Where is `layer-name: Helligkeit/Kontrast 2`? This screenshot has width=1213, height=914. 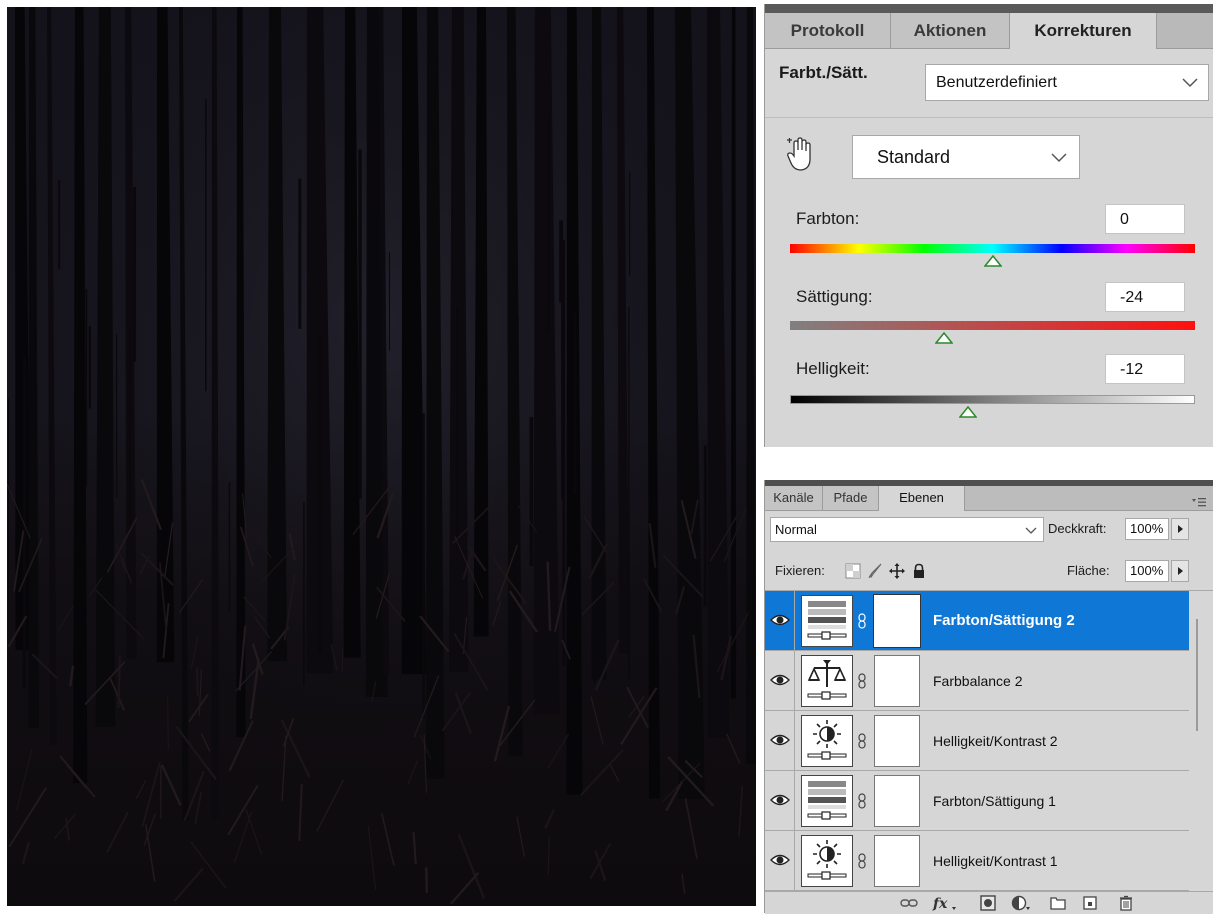
layer-name: Helligkeit/Kontrast 2 is located at coordinates (995, 741).